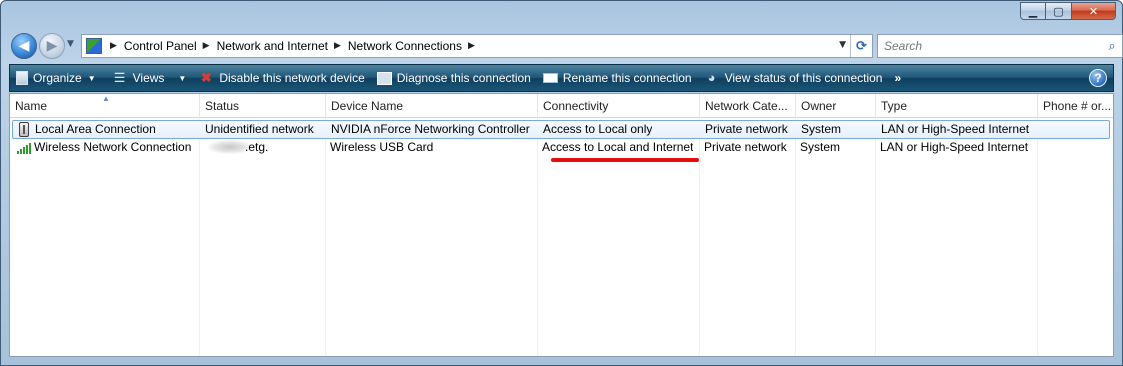  What do you see at coordinates (119, 77) in the screenshot?
I see `views-icon: ☰` at bounding box center [119, 77].